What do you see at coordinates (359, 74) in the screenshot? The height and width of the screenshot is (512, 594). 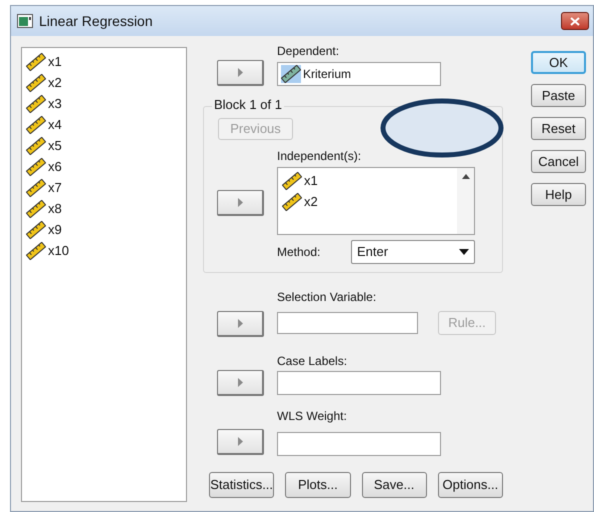 I see `dependent-field: Kriterium` at bounding box center [359, 74].